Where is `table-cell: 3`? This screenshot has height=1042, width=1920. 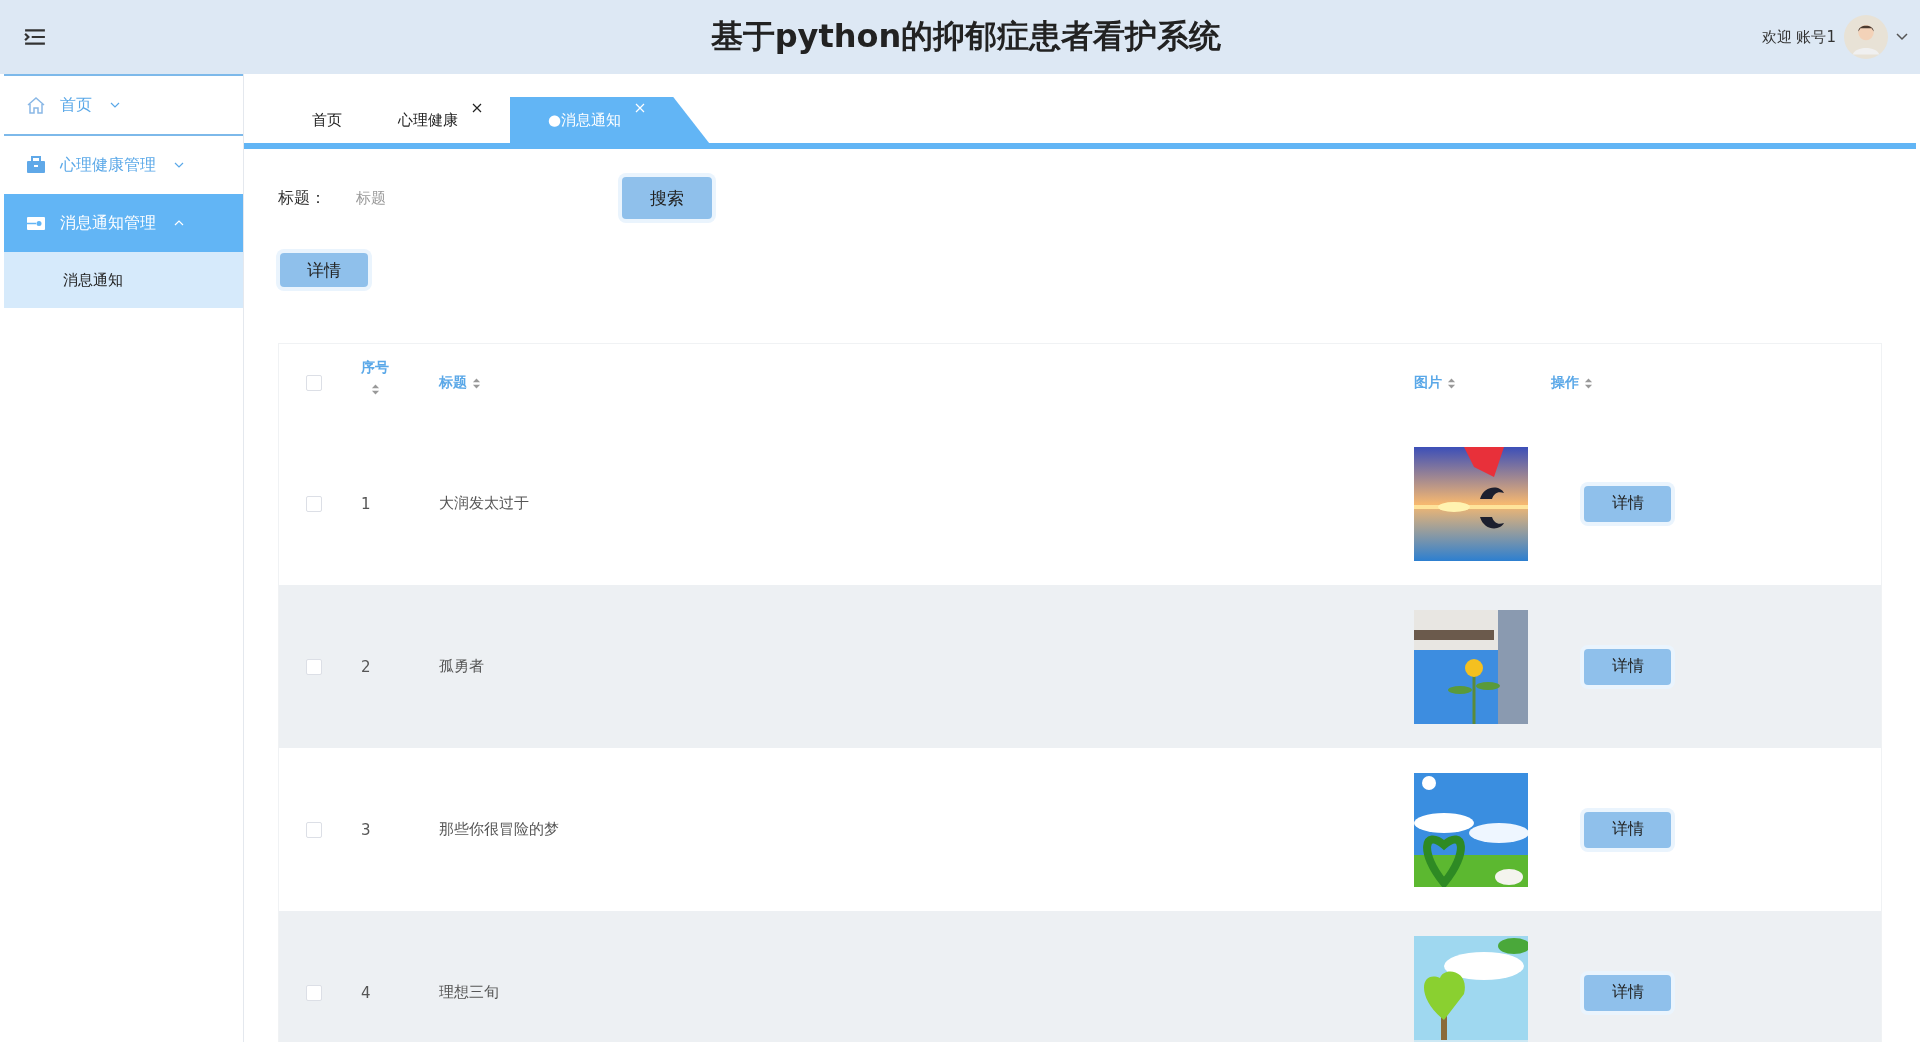
table-cell: 3 is located at coordinates (366, 829).